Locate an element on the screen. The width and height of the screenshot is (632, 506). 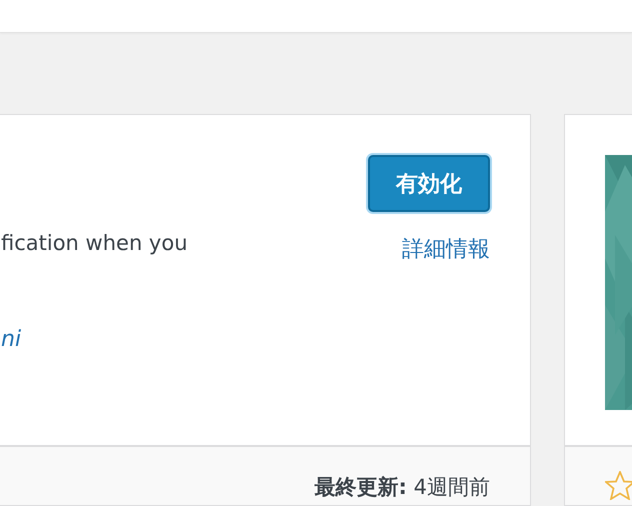
star-icon is located at coordinates (618, 485).